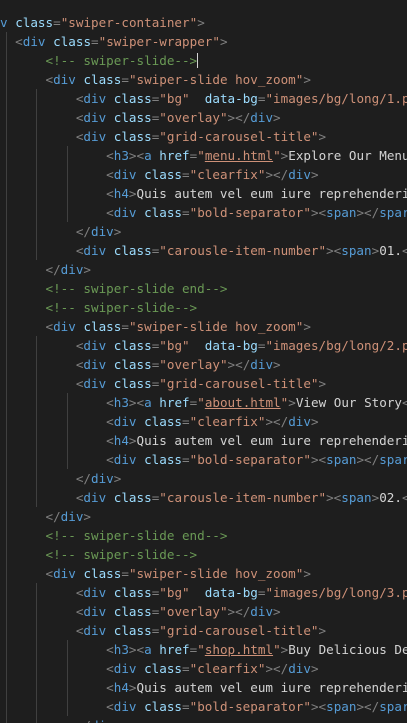 The width and height of the screenshot is (407, 723). Describe the element at coordinates (121, 307) in the screenshot. I see `code-token-cmt: <!-- swiper-slide-->` at that location.